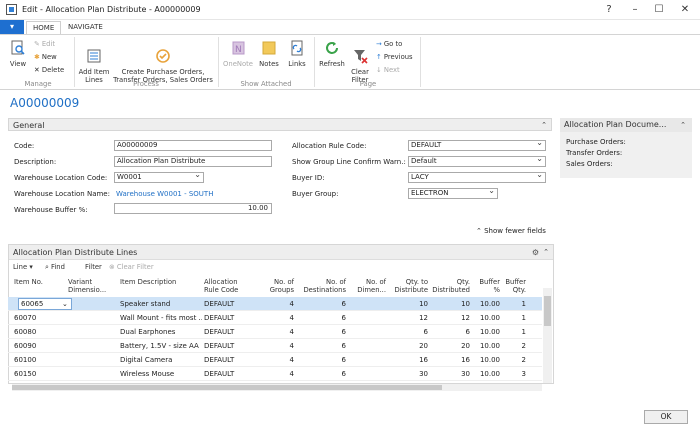 Image resolution: width=700 pixels, height=430 pixels. What do you see at coordinates (44, 44) in the screenshot?
I see `edit-button: ✎ Edit` at bounding box center [44, 44].